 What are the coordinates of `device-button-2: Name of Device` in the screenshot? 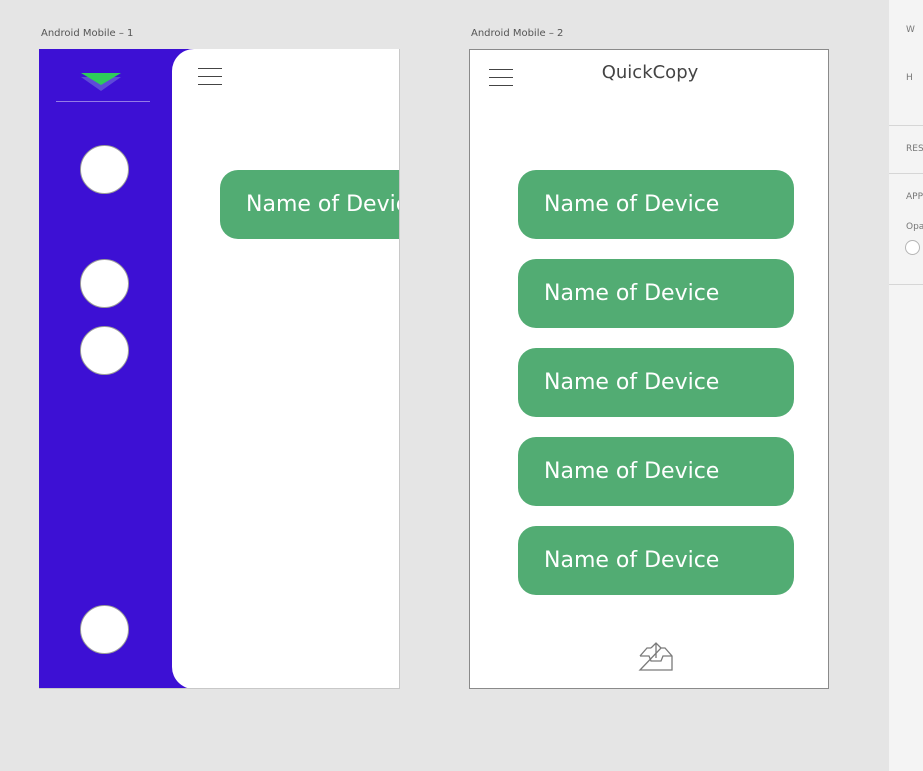 It's located at (656, 293).